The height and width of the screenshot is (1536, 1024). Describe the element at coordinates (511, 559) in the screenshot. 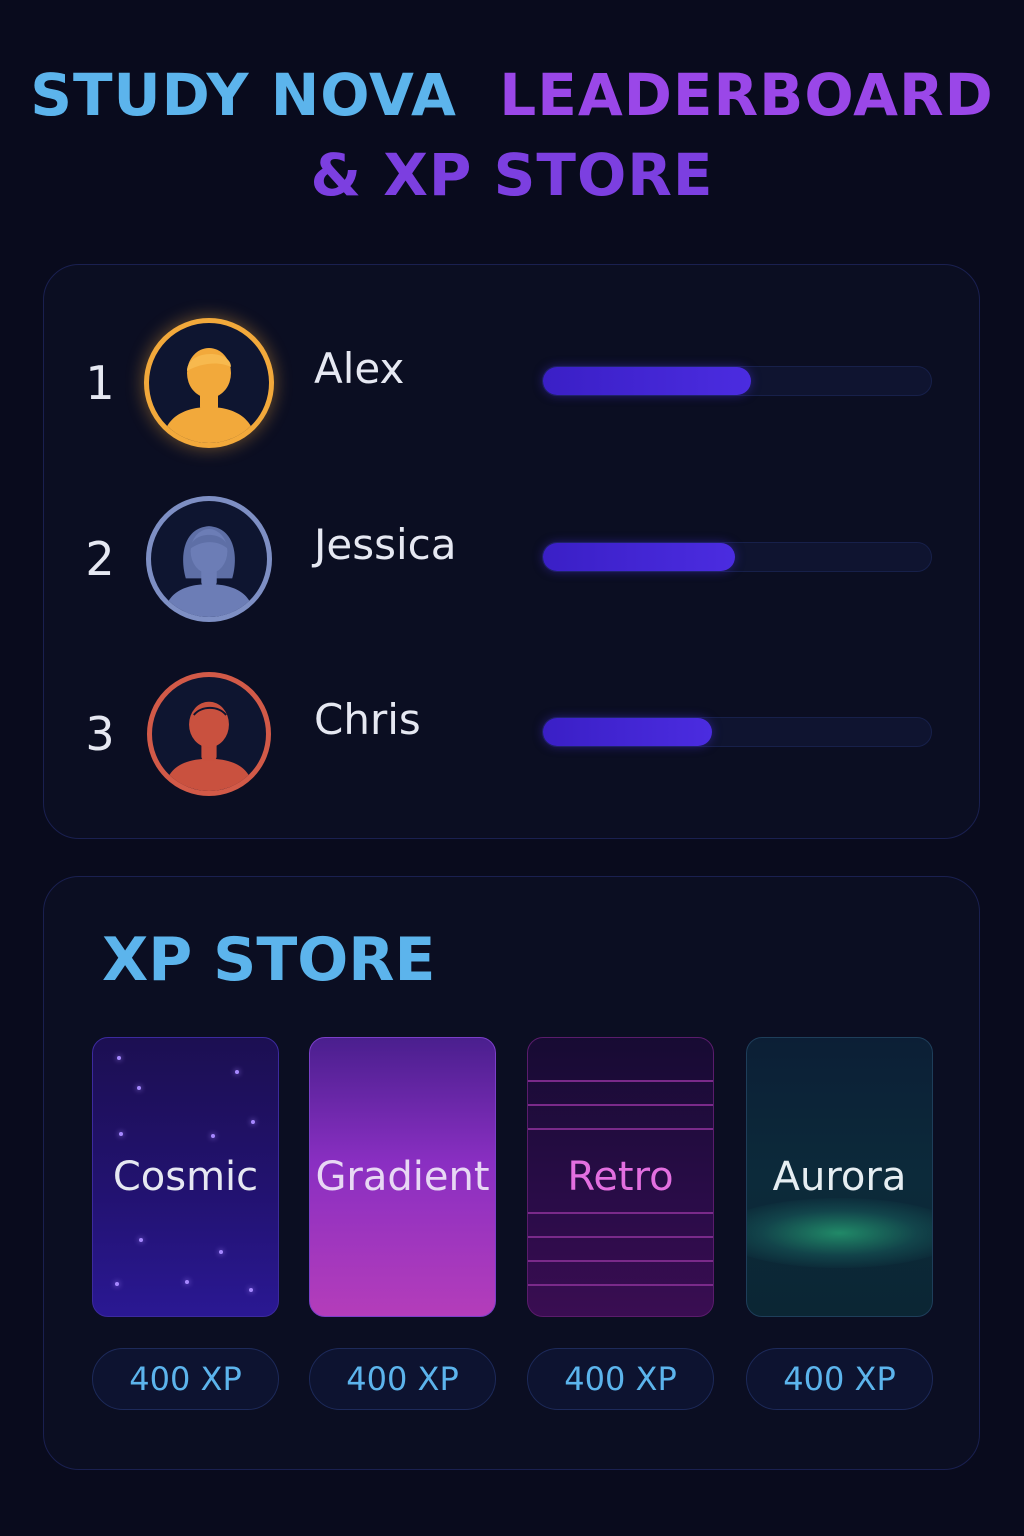

I see `leaderboard-row: 2 Jessica` at that location.